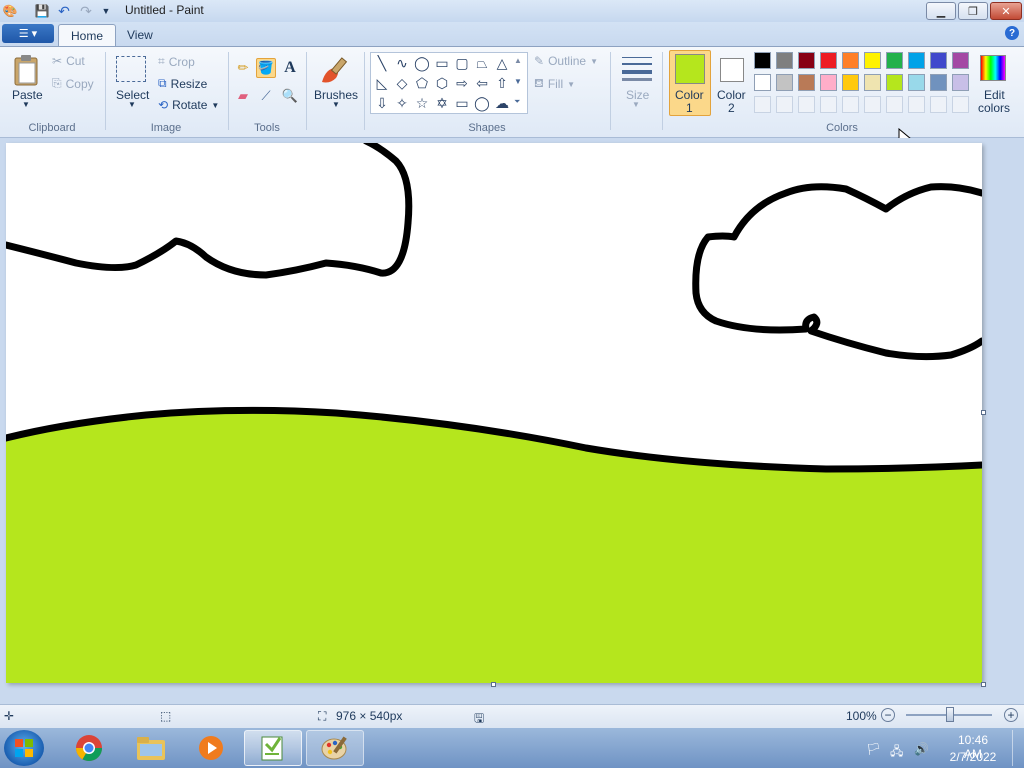  What do you see at coordinates (42, 11) in the screenshot?
I see `save-icon: 💾` at bounding box center [42, 11].